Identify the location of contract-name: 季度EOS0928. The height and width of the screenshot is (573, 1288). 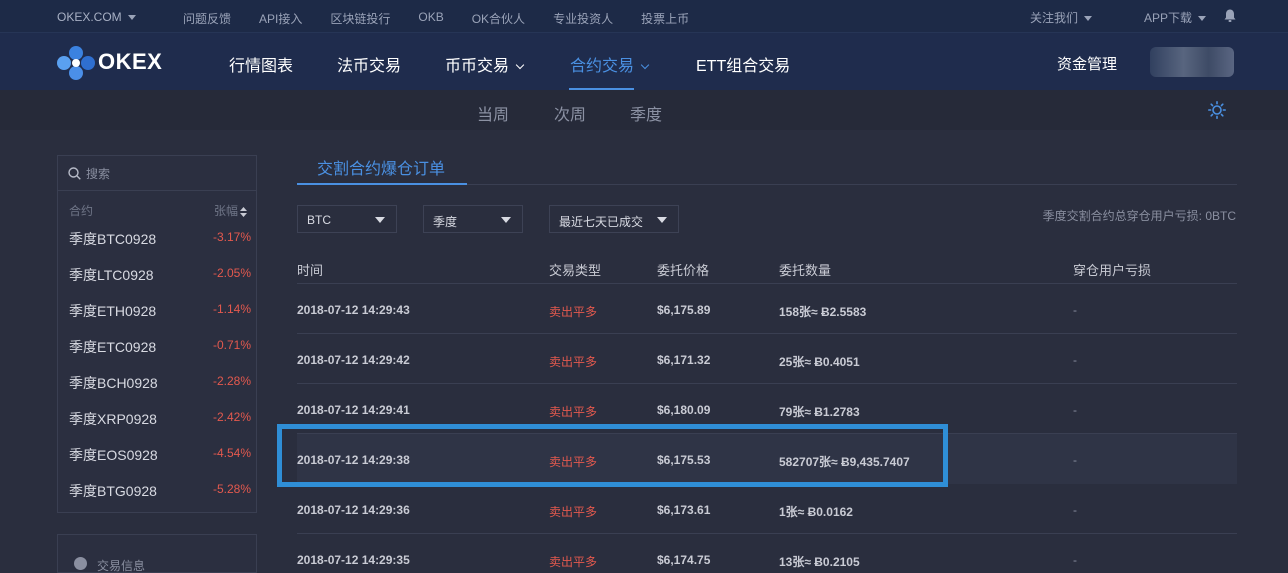
(113, 455).